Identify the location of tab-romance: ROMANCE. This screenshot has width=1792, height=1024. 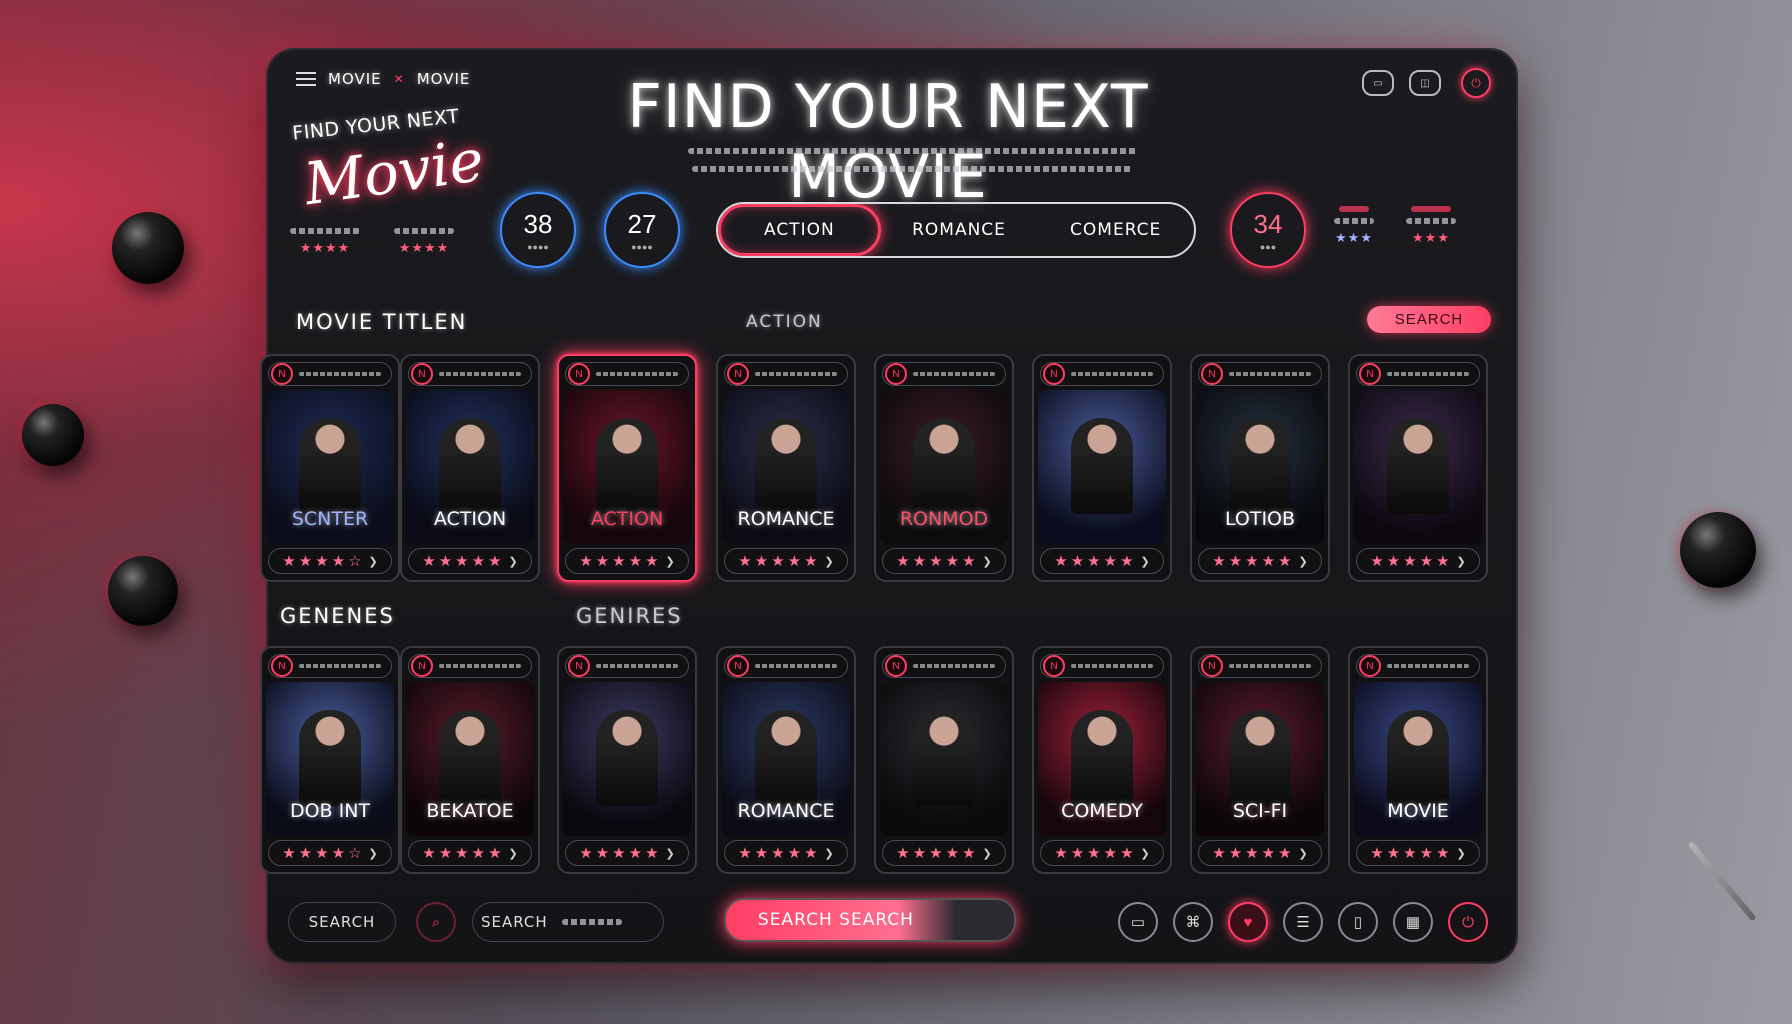
(959, 230).